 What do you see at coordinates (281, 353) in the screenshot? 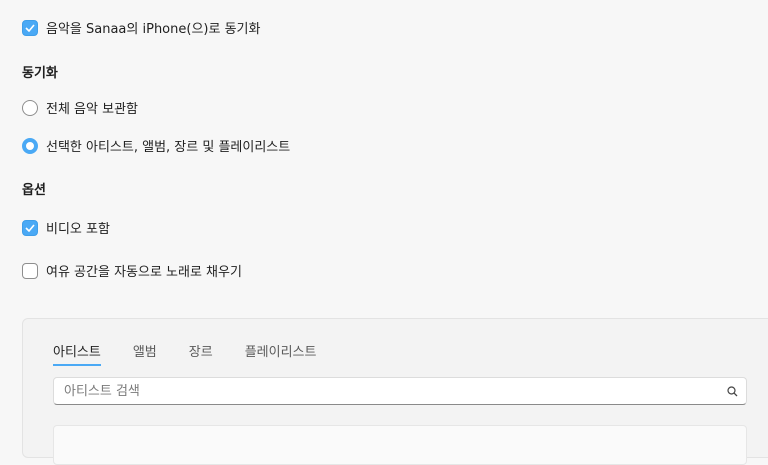
I see `tab-playlists: 플레이리스트` at bounding box center [281, 353].